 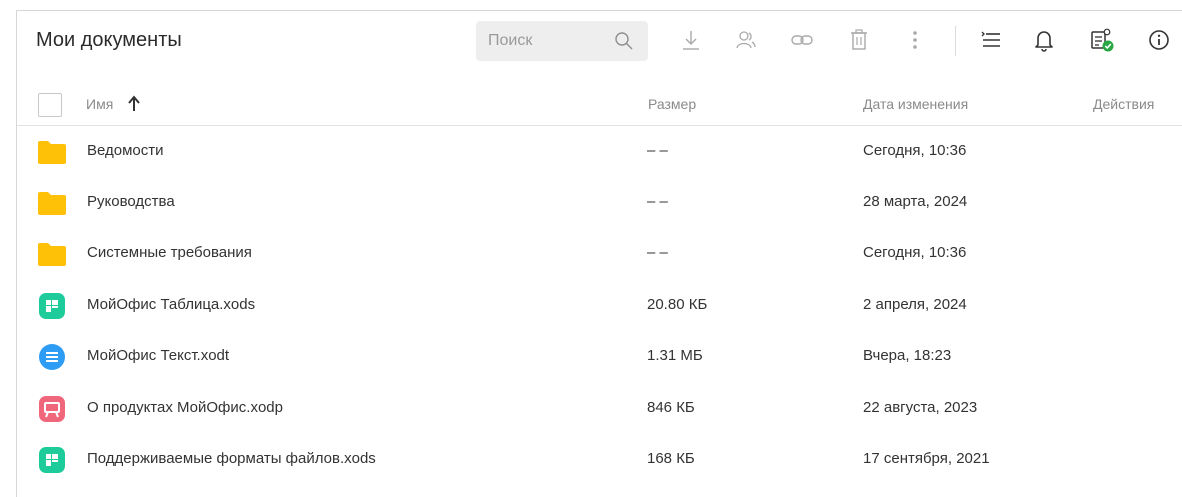 What do you see at coordinates (185, 407) in the screenshot?
I see `file-name: О продуктах МойОфис.xodp` at bounding box center [185, 407].